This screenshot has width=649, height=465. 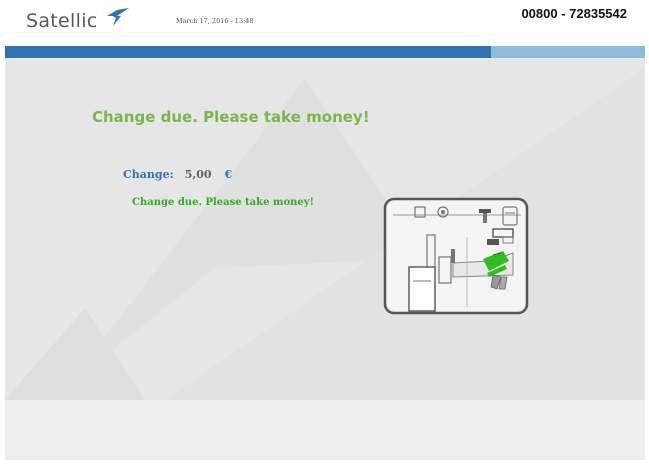 What do you see at coordinates (456, 256) in the screenshot?
I see `terminal-change-tray-illustration` at bounding box center [456, 256].